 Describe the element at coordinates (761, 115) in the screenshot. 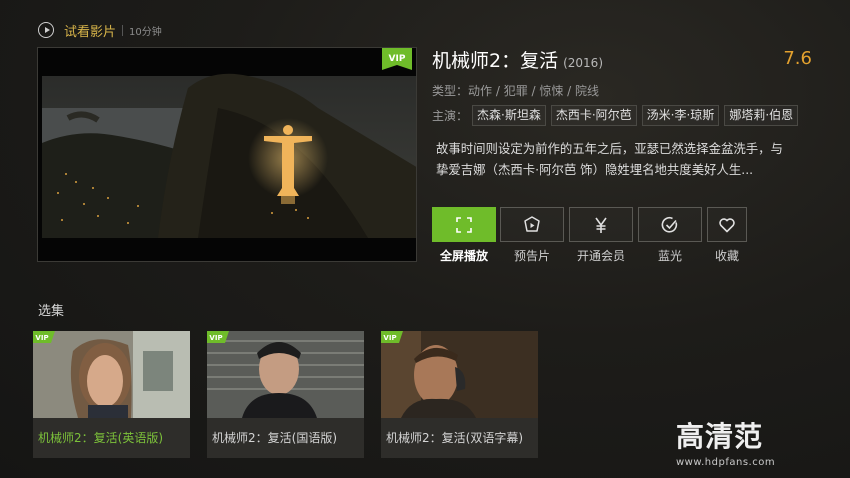

I see `cast-chip: 娜塔莉·伯恩` at that location.